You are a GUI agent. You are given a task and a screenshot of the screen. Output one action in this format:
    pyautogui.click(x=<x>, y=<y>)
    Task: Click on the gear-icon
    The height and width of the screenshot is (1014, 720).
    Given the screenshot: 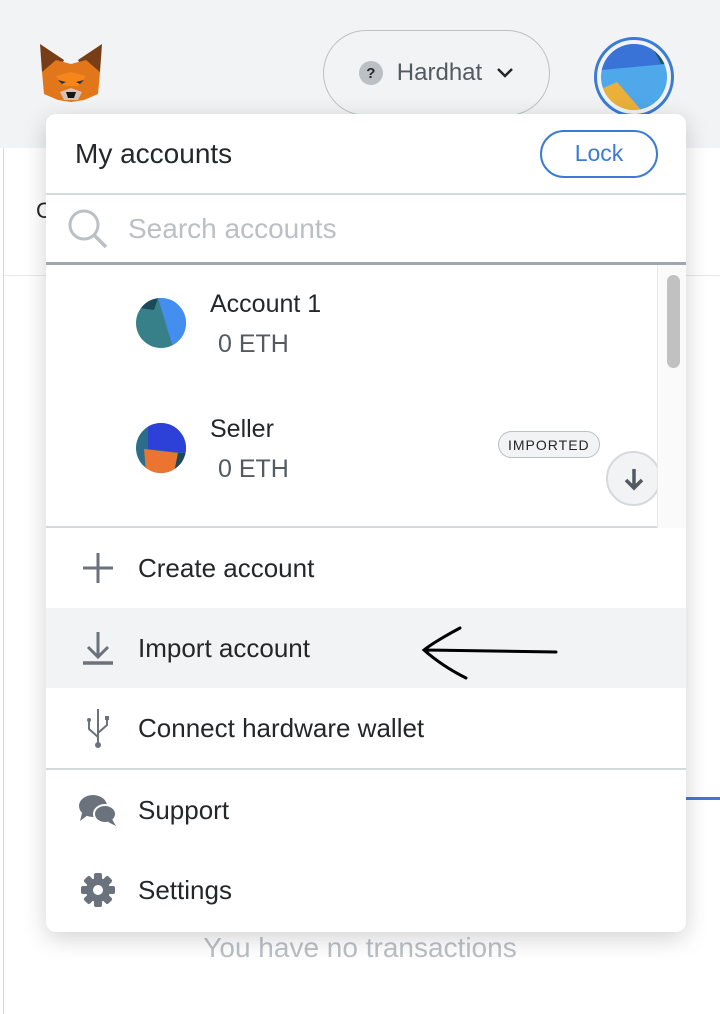 What is the action you would take?
    pyautogui.click(x=98, y=890)
    